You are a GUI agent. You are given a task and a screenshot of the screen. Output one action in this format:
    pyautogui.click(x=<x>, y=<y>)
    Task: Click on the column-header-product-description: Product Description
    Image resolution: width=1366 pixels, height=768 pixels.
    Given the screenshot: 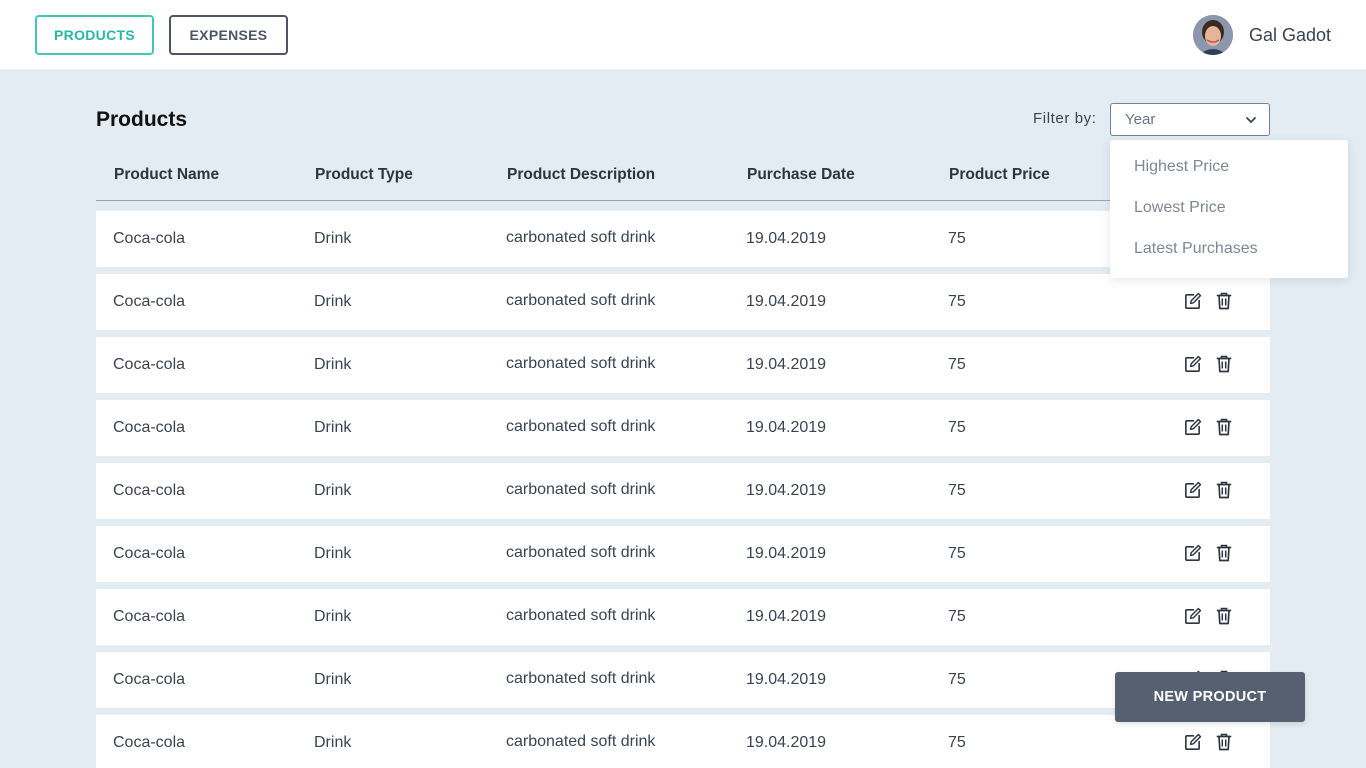 What is the action you would take?
    pyautogui.click(x=581, y=175)
    